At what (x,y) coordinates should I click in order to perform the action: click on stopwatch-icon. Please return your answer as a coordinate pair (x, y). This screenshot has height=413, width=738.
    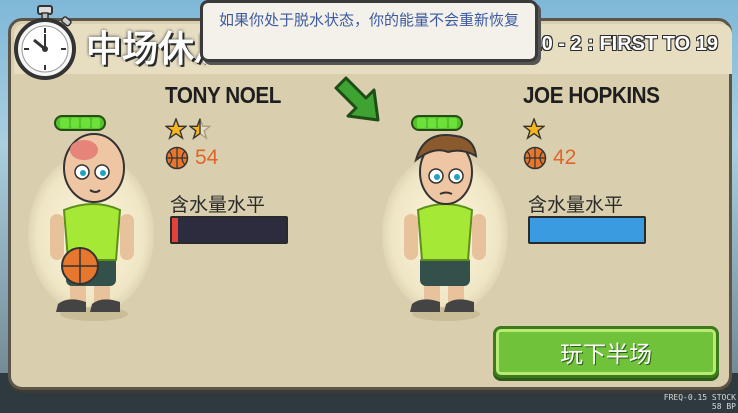
    Looking at the image, I should click on (45, 42).